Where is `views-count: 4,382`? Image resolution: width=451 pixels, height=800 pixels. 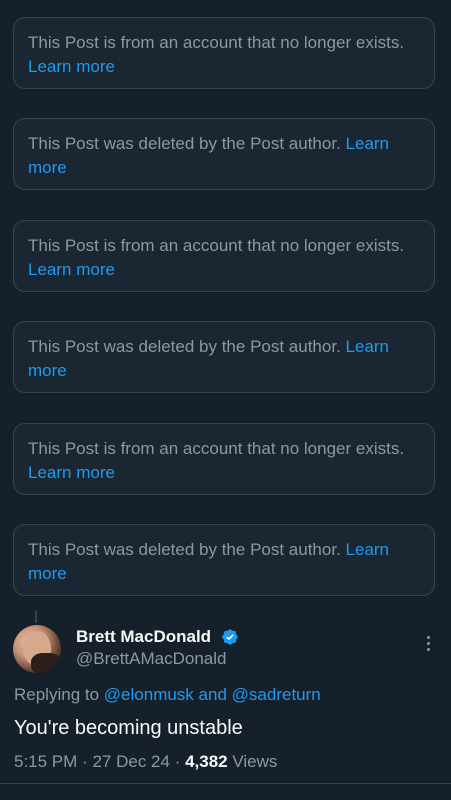 views-count: 4,382 is located at coordinates (206, 761).